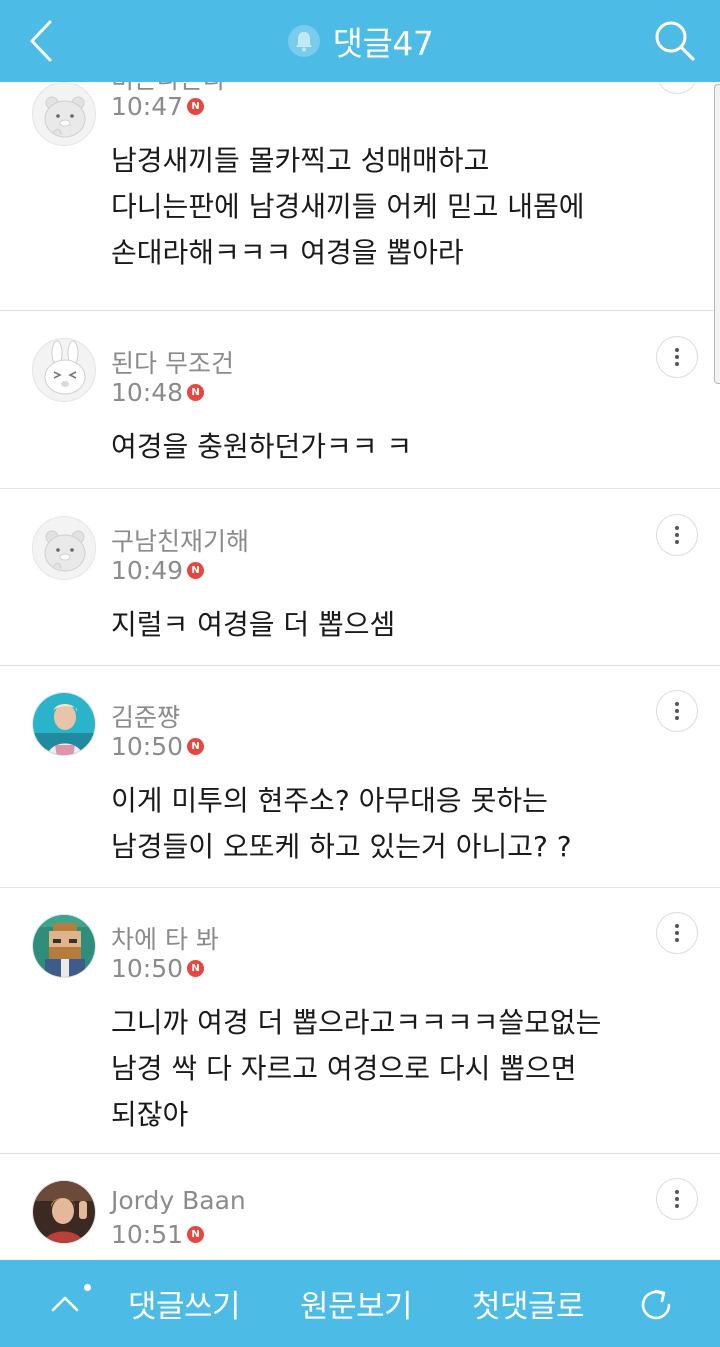 The width and height of the screenshot is (720, 1347). I want to click on bottom-action-bar: 댓글쓰기 원문보기 첫댓글로, so click(360, 1303).